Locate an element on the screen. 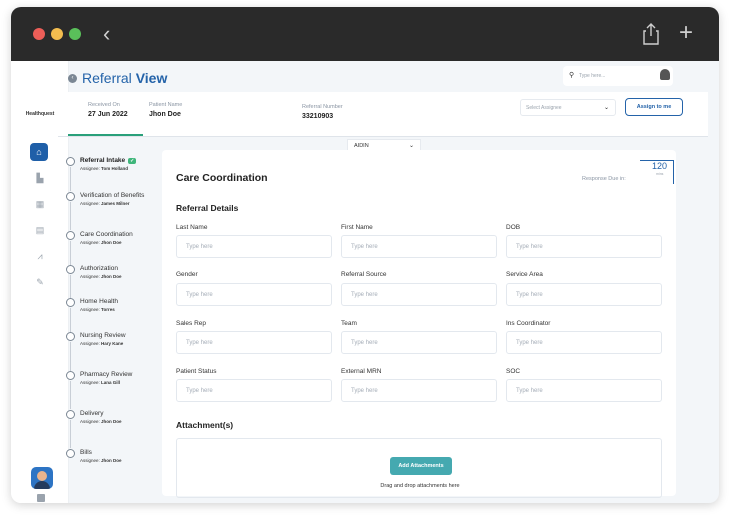 The height and width of the screenshot is (518, 732). field-label: SOC is located at coordinates (513, 371).